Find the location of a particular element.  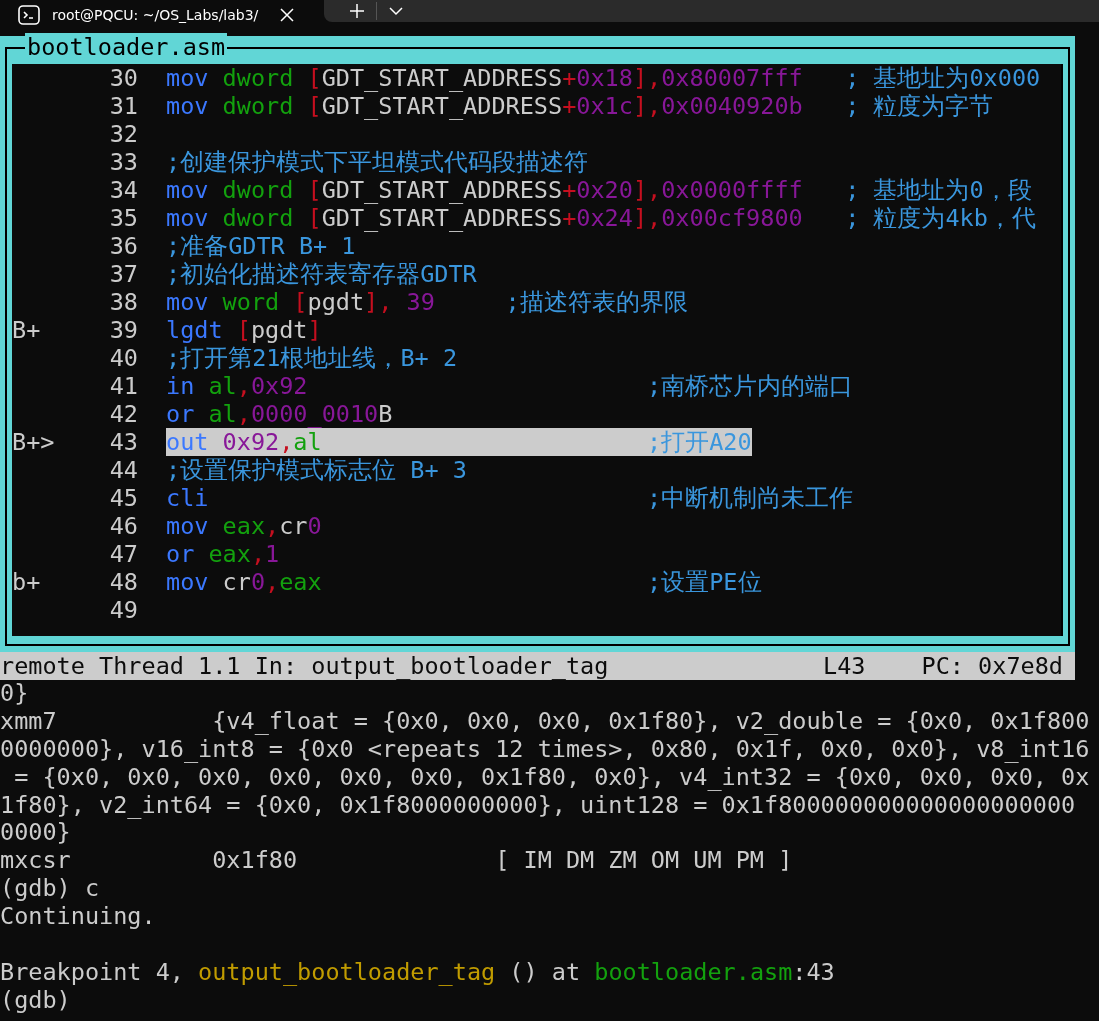

plus-icon is located at coordinates (357, 11).